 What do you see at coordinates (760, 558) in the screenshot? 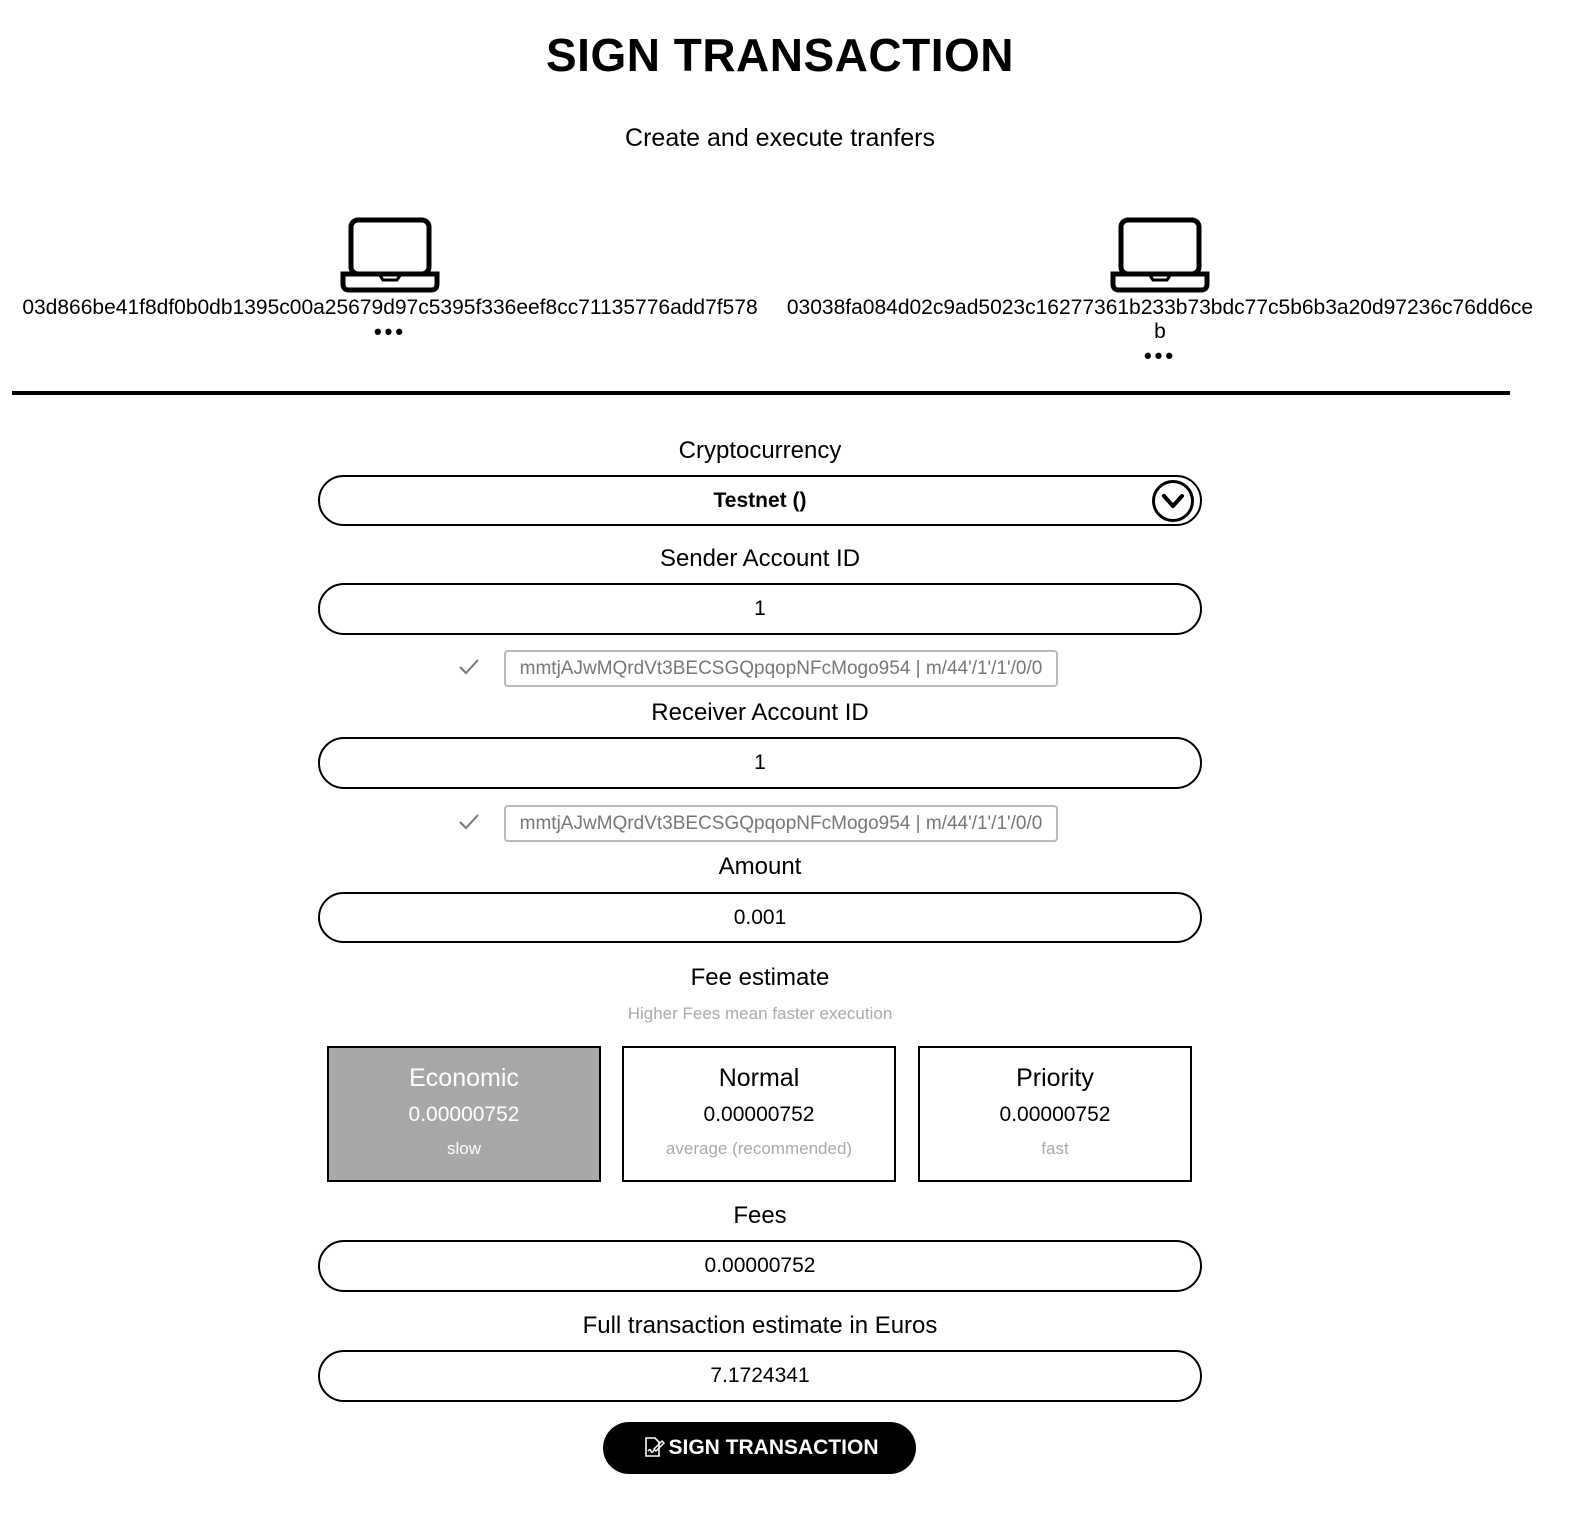
I see `sender-account-label: Sender Account ID` at bounding box center [760, 558].